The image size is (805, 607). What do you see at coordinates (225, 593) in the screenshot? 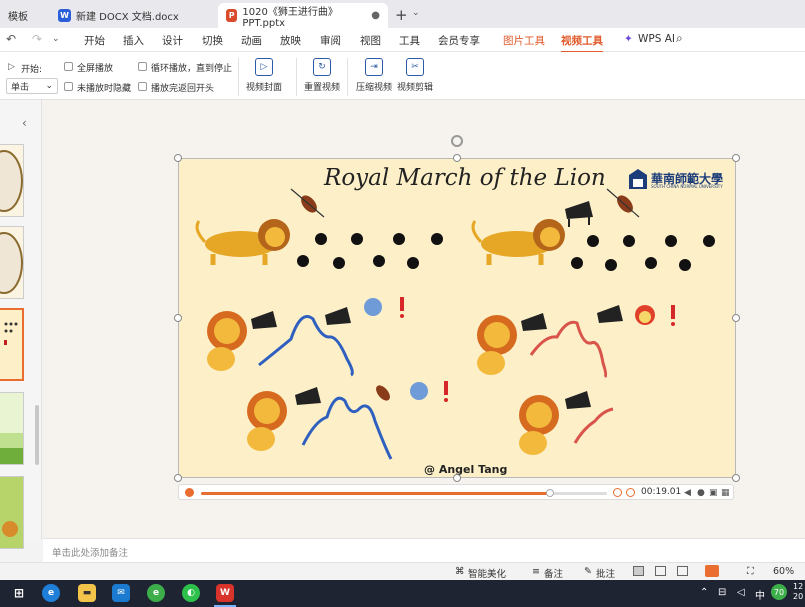
I see `wps-icon: W` at bounding box center [225, 593].